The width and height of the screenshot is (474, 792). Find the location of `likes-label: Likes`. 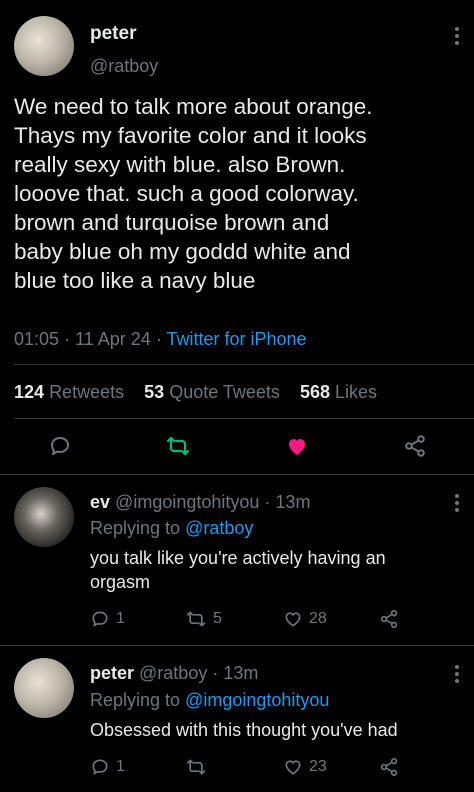

likes-label: Likes is located at coordinates (356, 392).